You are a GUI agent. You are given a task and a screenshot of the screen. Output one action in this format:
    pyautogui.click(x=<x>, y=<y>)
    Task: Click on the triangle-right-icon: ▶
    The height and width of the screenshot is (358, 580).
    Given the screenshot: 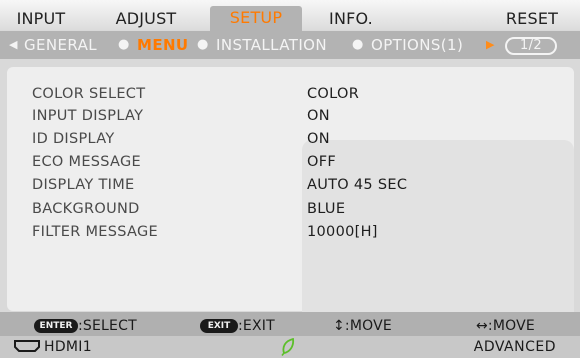 What is the action you would take?
    pyautogui.click(x=490, y=45)
    